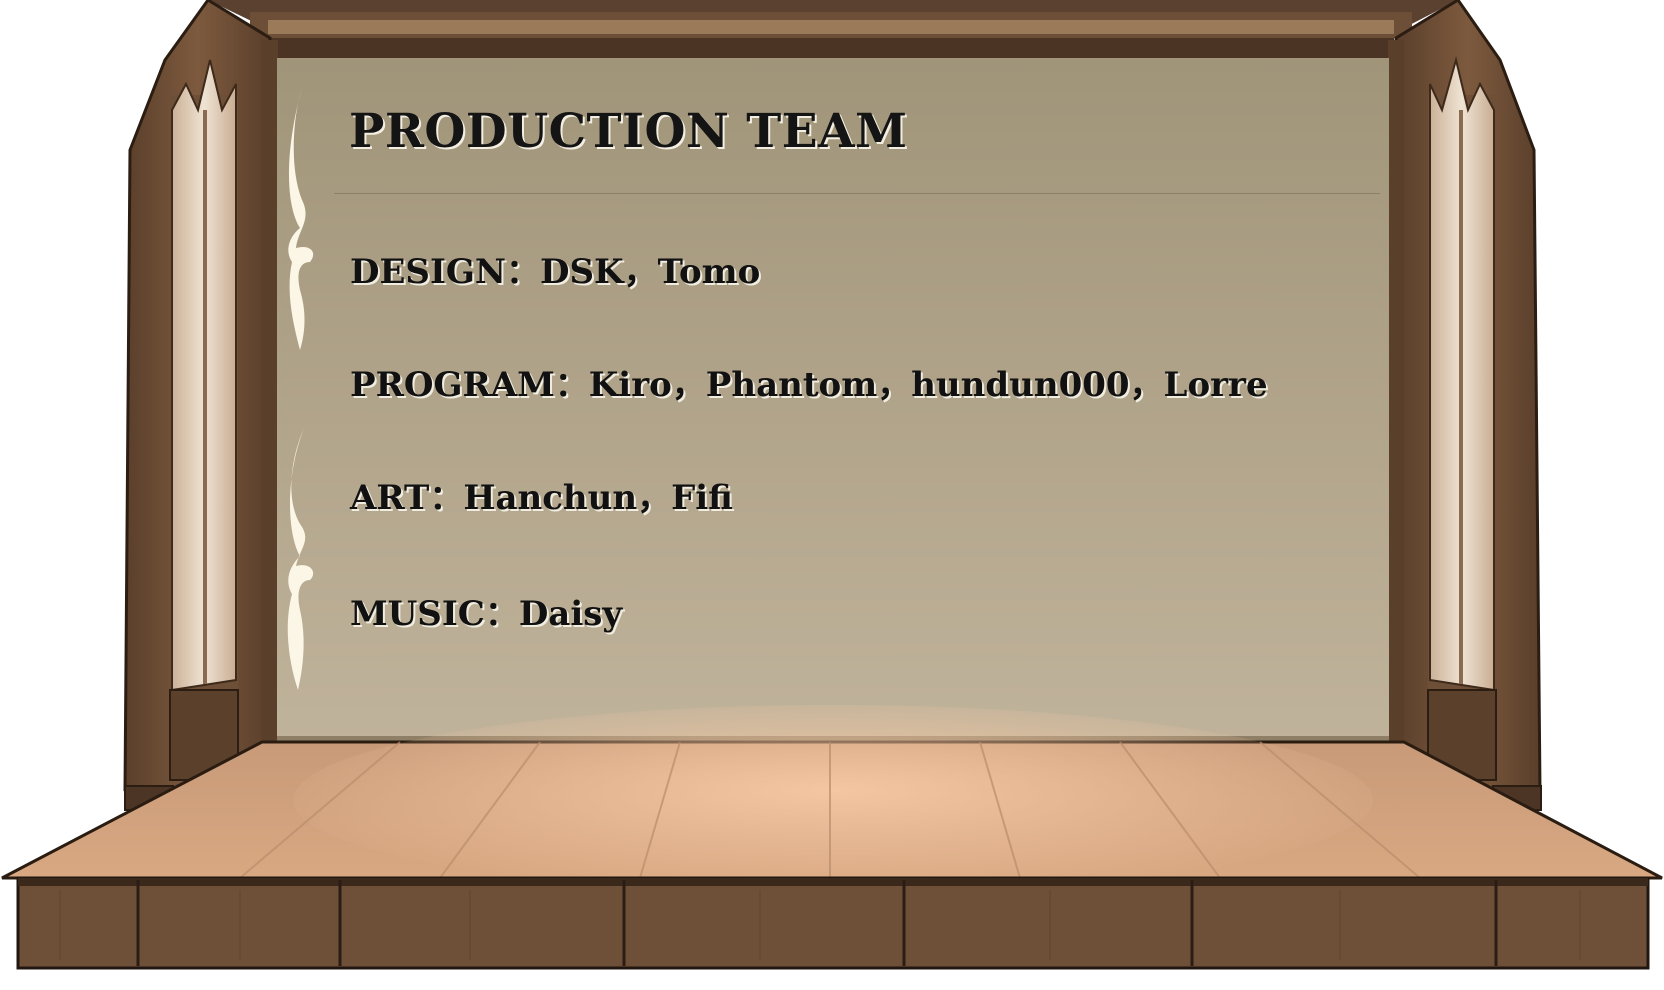 The height and width of the screenshot is (990, 1664). What do you see at coordinates (428, 272) in the screenshot?
I see `credit-label: DESIGN` at bounding box center [428, 272].